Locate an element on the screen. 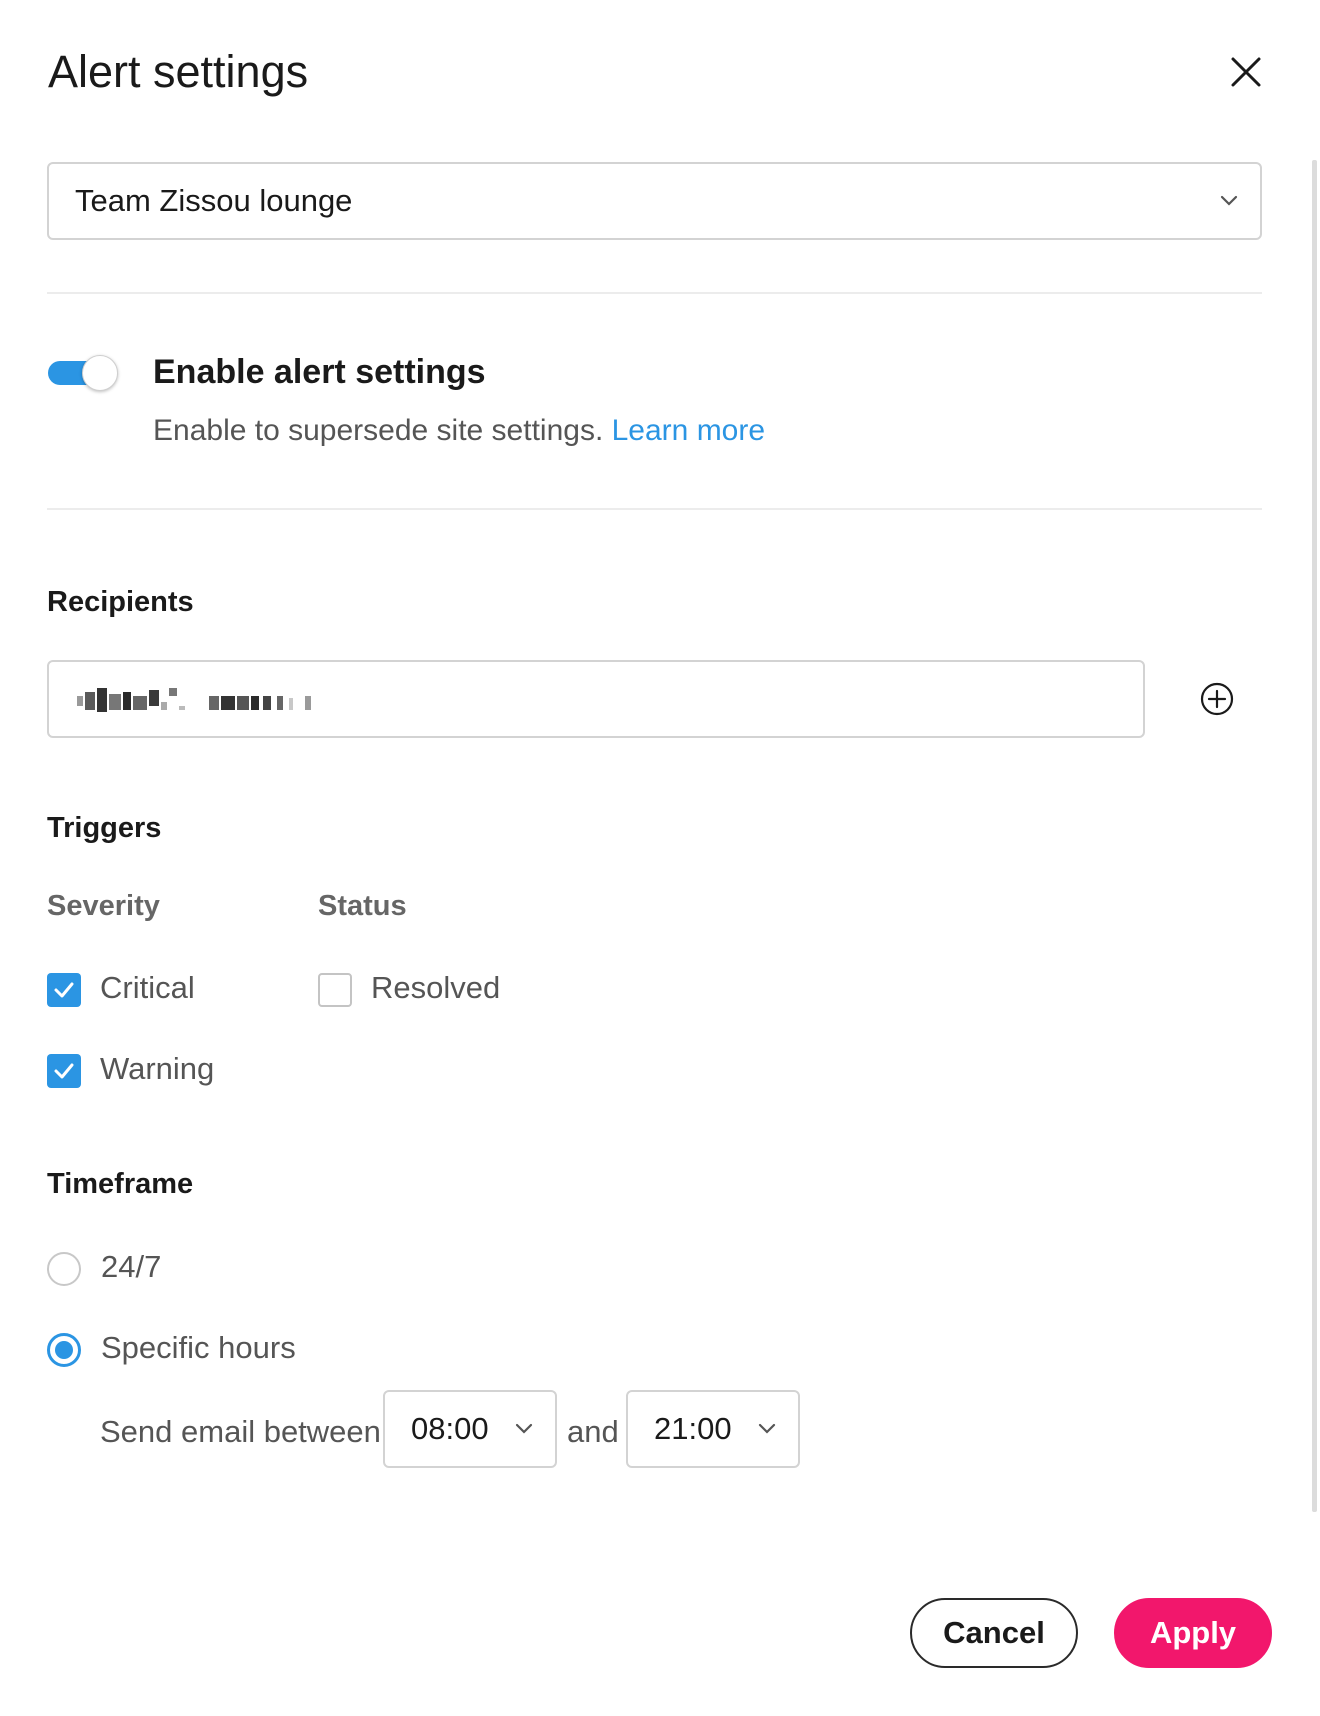 The width and height of the screenshot is (1320, 1716). recipient-email-input is located at coordinates (596, 699).